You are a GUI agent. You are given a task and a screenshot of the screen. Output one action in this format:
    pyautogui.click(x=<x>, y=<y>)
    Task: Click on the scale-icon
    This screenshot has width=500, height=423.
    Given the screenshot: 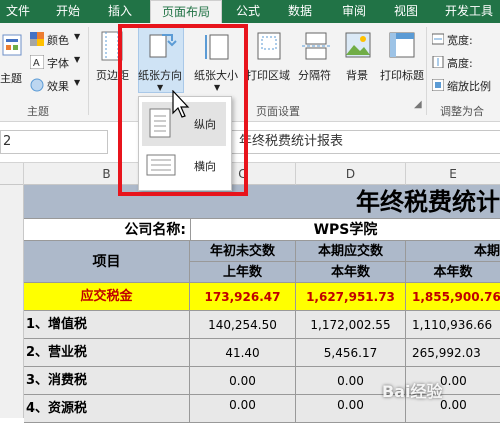 What is the action you would take?
    pyautogui.click(x=438, y=85)
    